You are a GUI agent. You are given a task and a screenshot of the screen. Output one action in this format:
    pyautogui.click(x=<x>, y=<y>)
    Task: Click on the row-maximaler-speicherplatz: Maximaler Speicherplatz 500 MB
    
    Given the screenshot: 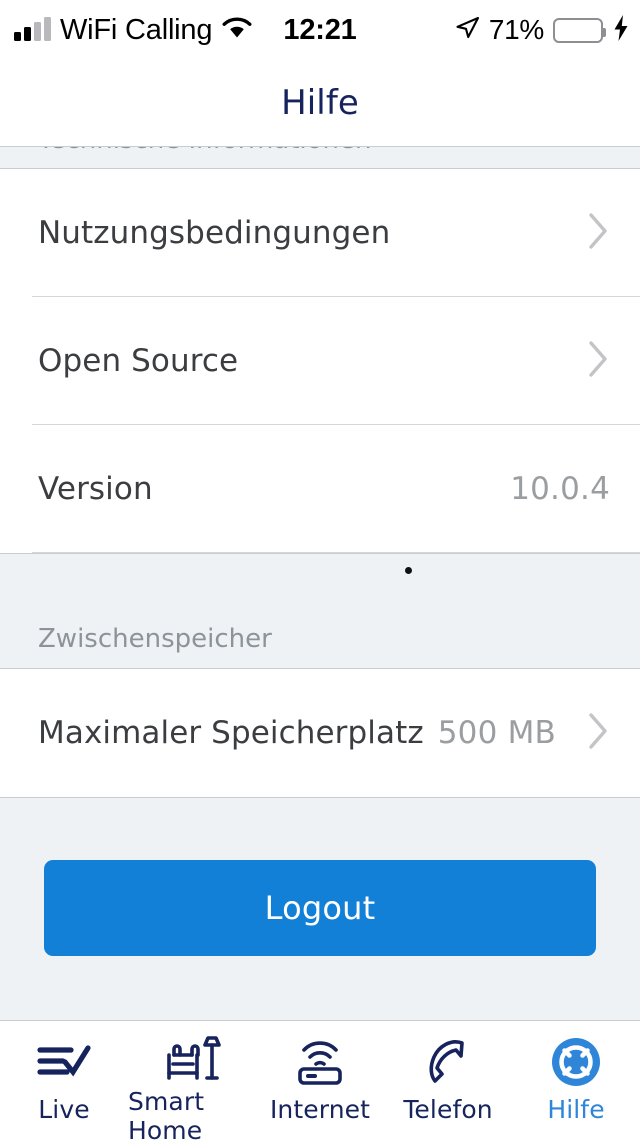 What is the action you would take?
    pyautogui.click(x=320, y=733)
    